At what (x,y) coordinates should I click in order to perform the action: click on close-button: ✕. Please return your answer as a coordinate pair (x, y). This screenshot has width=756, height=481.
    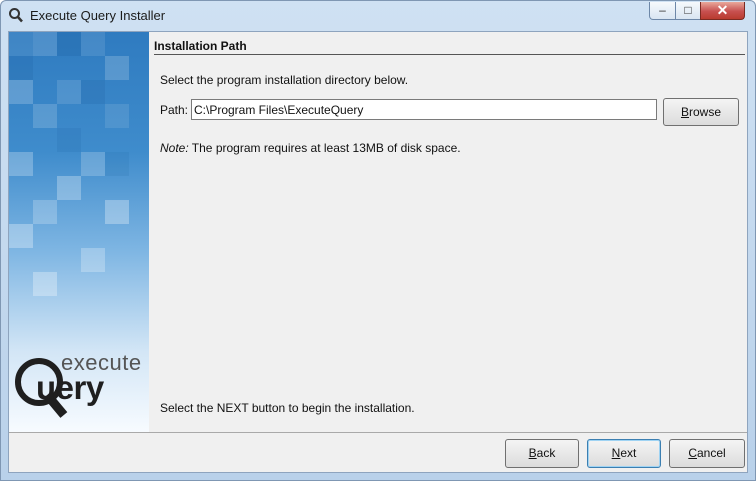
    Looking at the image, I should click on (722, 11).